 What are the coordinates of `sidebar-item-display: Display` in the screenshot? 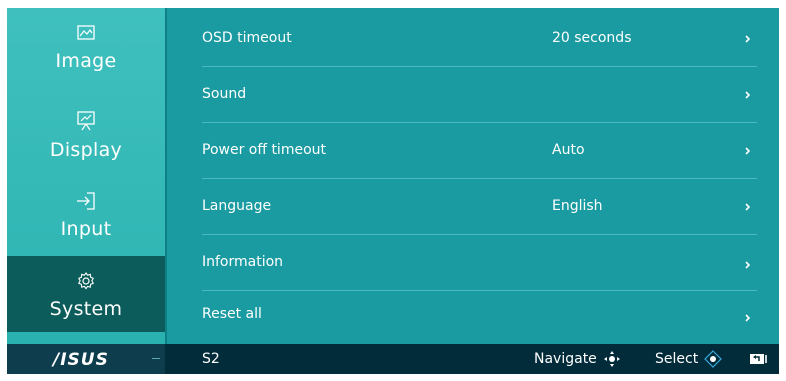 It's located at (86, 139).